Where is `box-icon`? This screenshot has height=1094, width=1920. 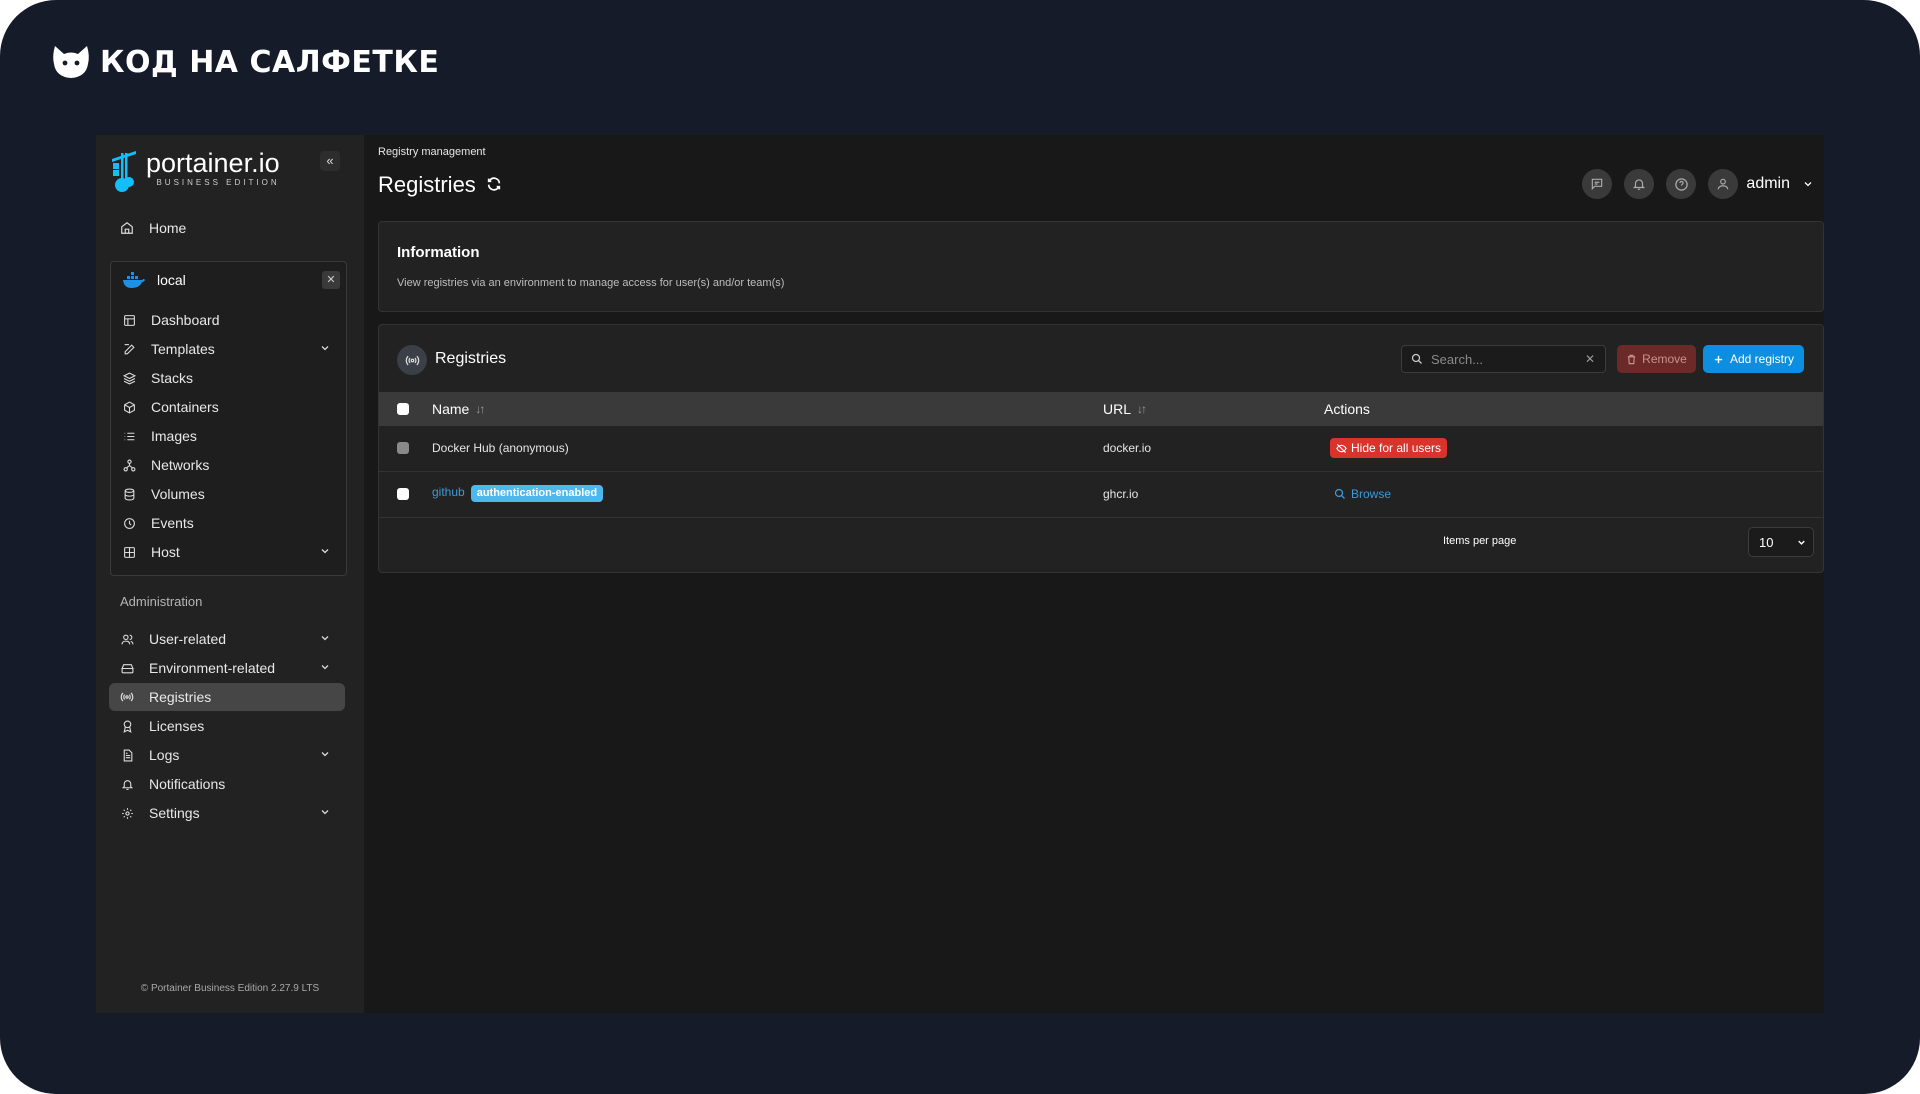
box-icon is located at coordinates (129, 407).